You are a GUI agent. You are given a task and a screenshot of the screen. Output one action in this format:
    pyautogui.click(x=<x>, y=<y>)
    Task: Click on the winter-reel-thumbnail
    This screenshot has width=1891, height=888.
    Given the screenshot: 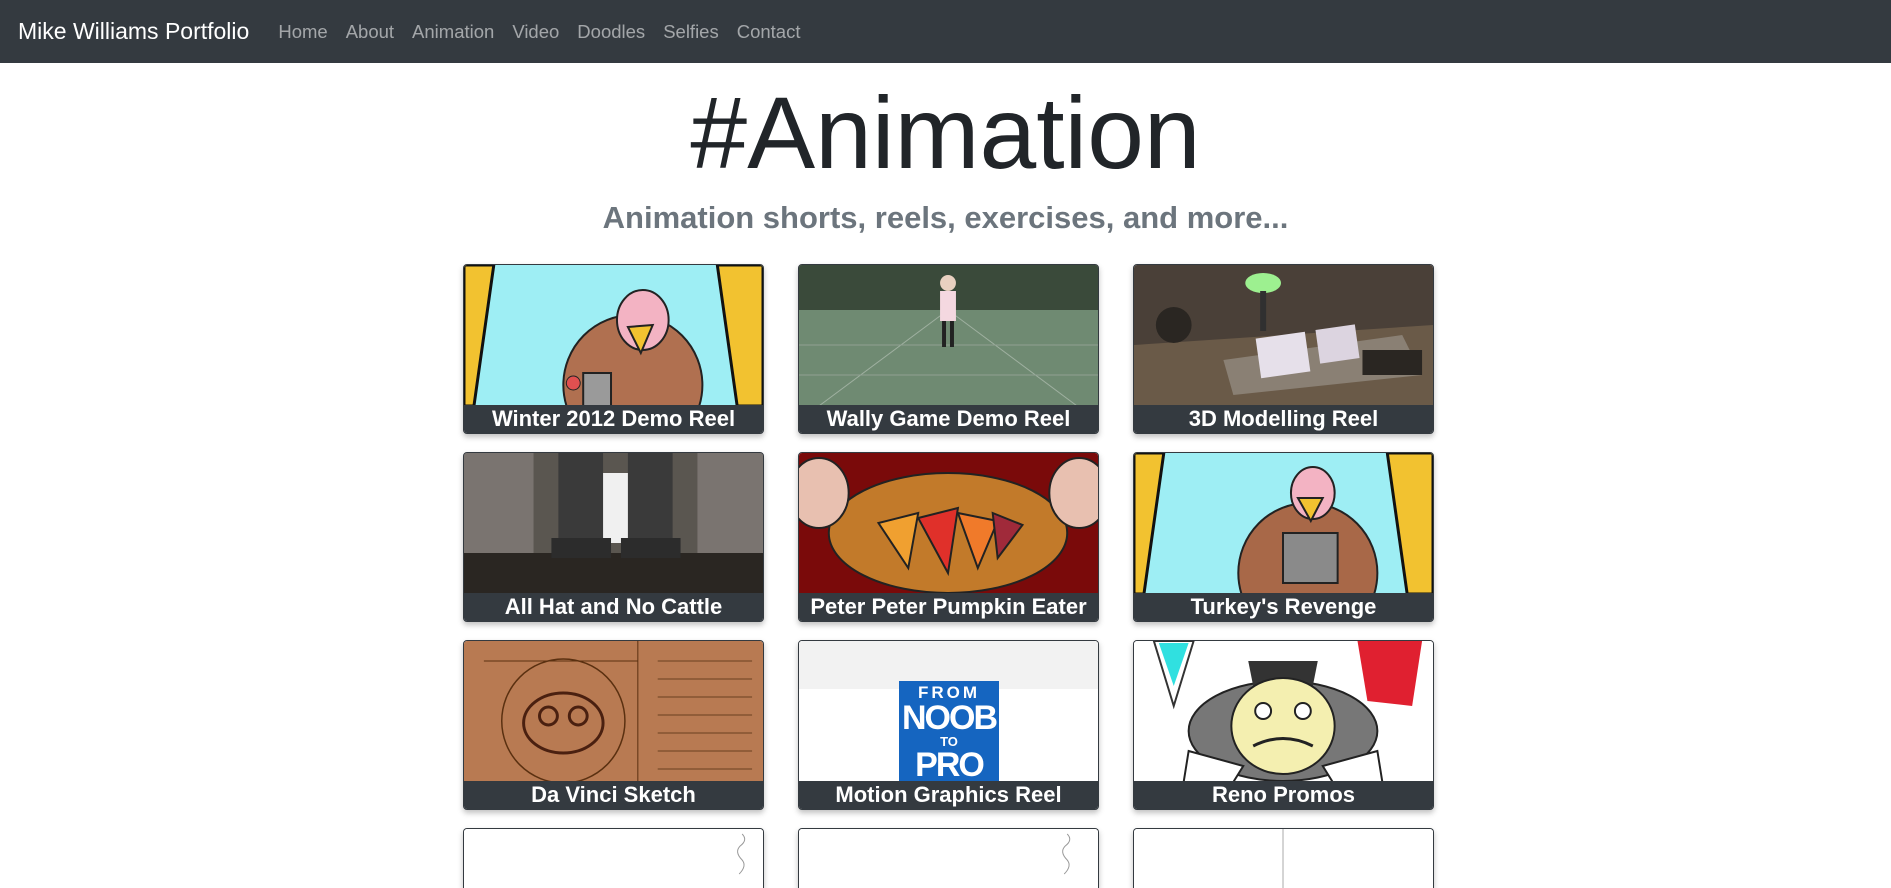 What is the action you would take?
    pyautogui.click(x=613, y=335)
    